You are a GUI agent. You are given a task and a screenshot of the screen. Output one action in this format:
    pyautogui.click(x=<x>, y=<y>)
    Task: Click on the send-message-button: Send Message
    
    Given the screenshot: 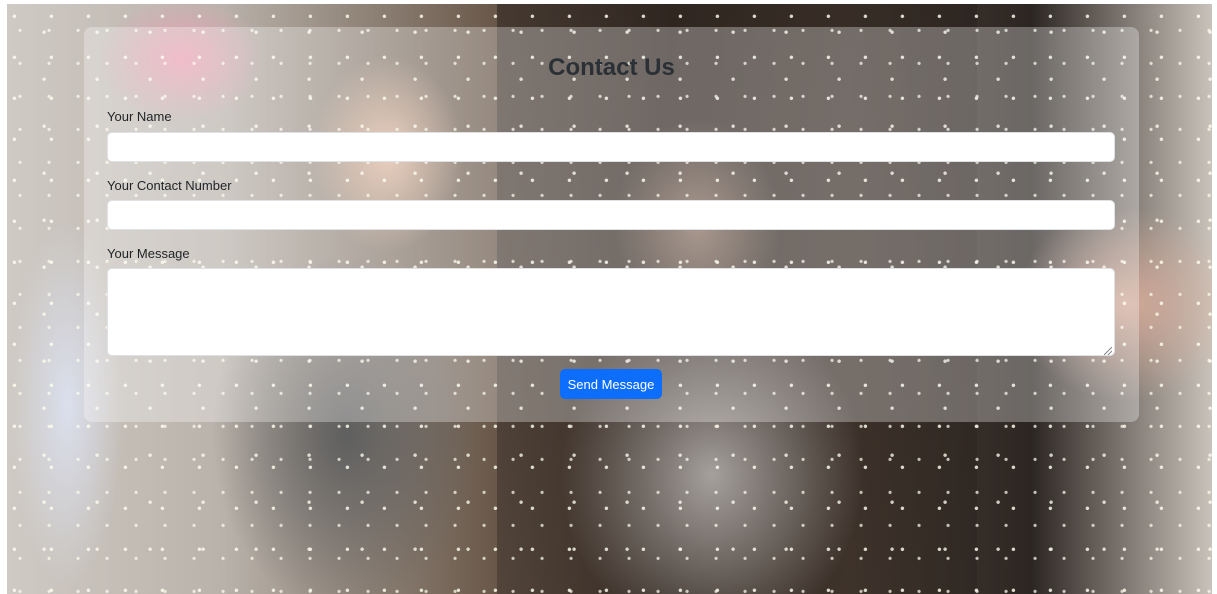 What is the action you would take?
    pyautogui.click(x=611, y=384)
    